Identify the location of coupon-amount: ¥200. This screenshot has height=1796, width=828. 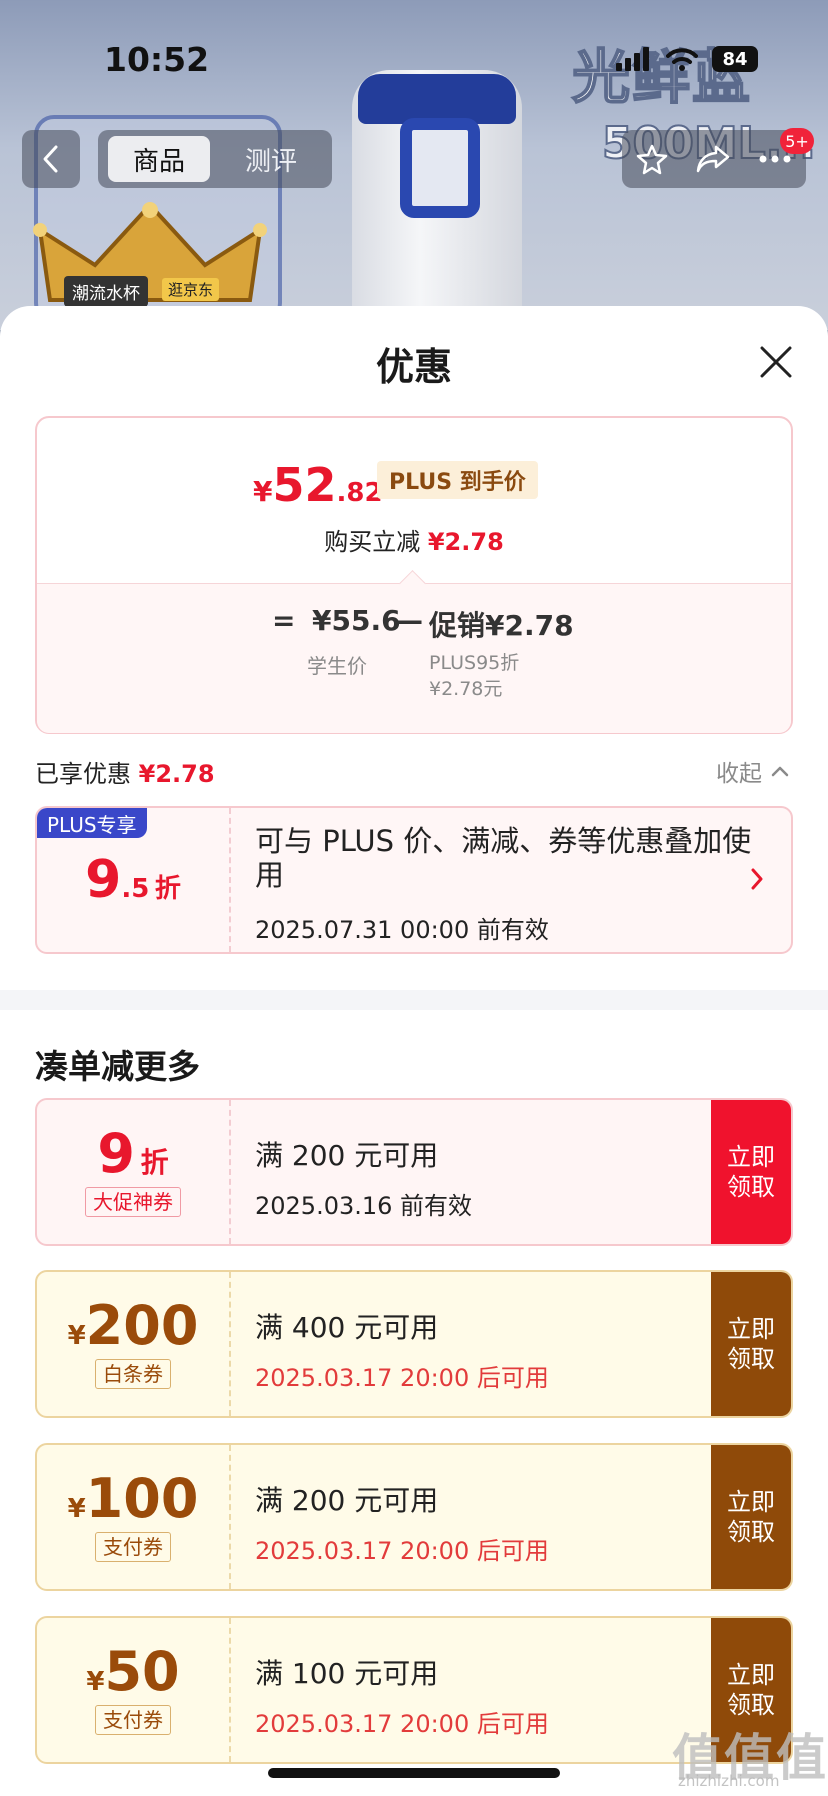
(133, 1325).